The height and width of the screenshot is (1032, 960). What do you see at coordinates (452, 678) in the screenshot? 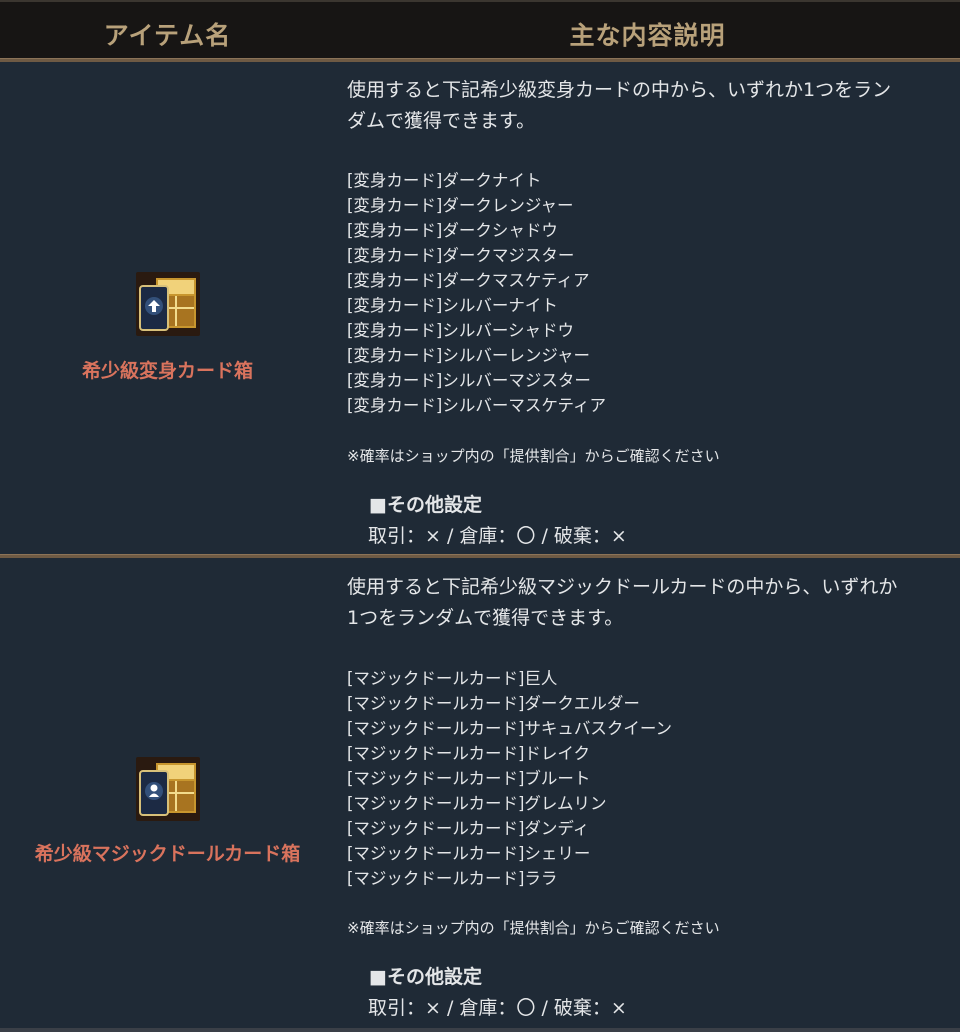
I see `list-item: [マジックドールカード]巨人` at bounding box center [452, 678].